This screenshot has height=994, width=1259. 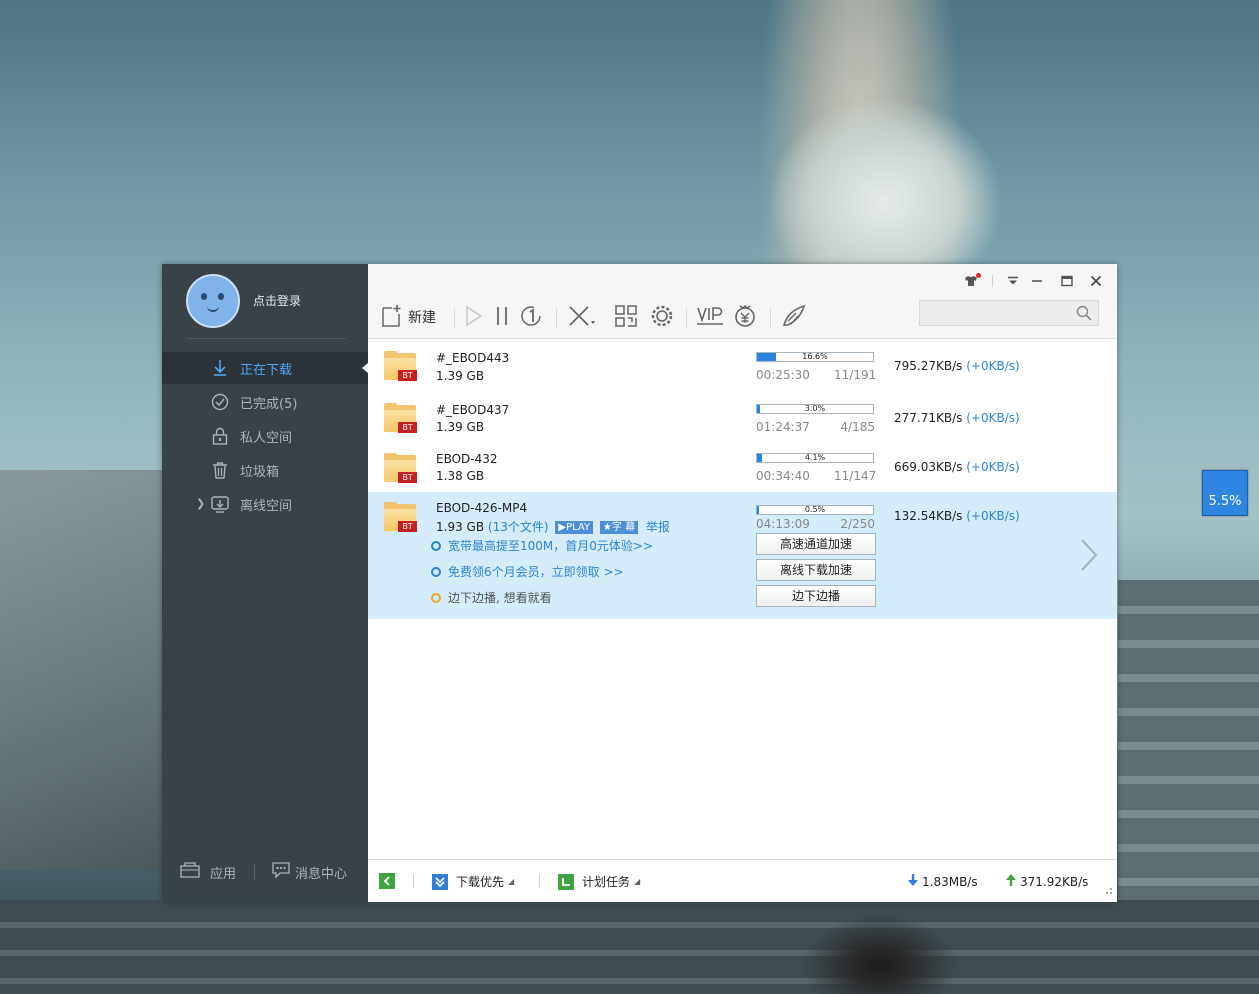 What do you see at coordinates (978, 275) in the screenshot?
I see `notification-dot` at bounding box center [978, 275].